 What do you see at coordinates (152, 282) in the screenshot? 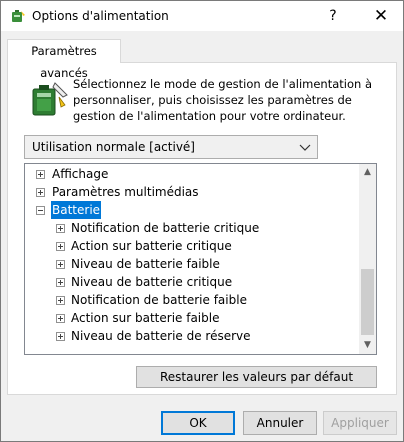
I see `tree-item-label: Niveau de batterie critique` at bounding box center [152, 282].